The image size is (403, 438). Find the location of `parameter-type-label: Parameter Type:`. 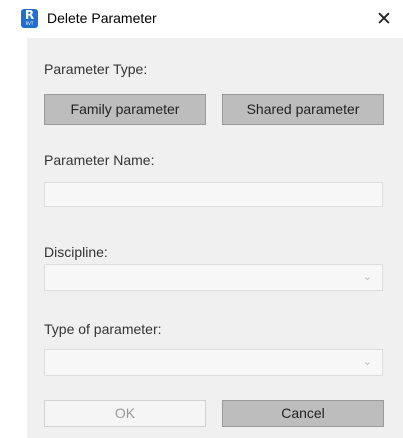

parameter-type-label: Parameter Type: is located at coordinates (96, 69).